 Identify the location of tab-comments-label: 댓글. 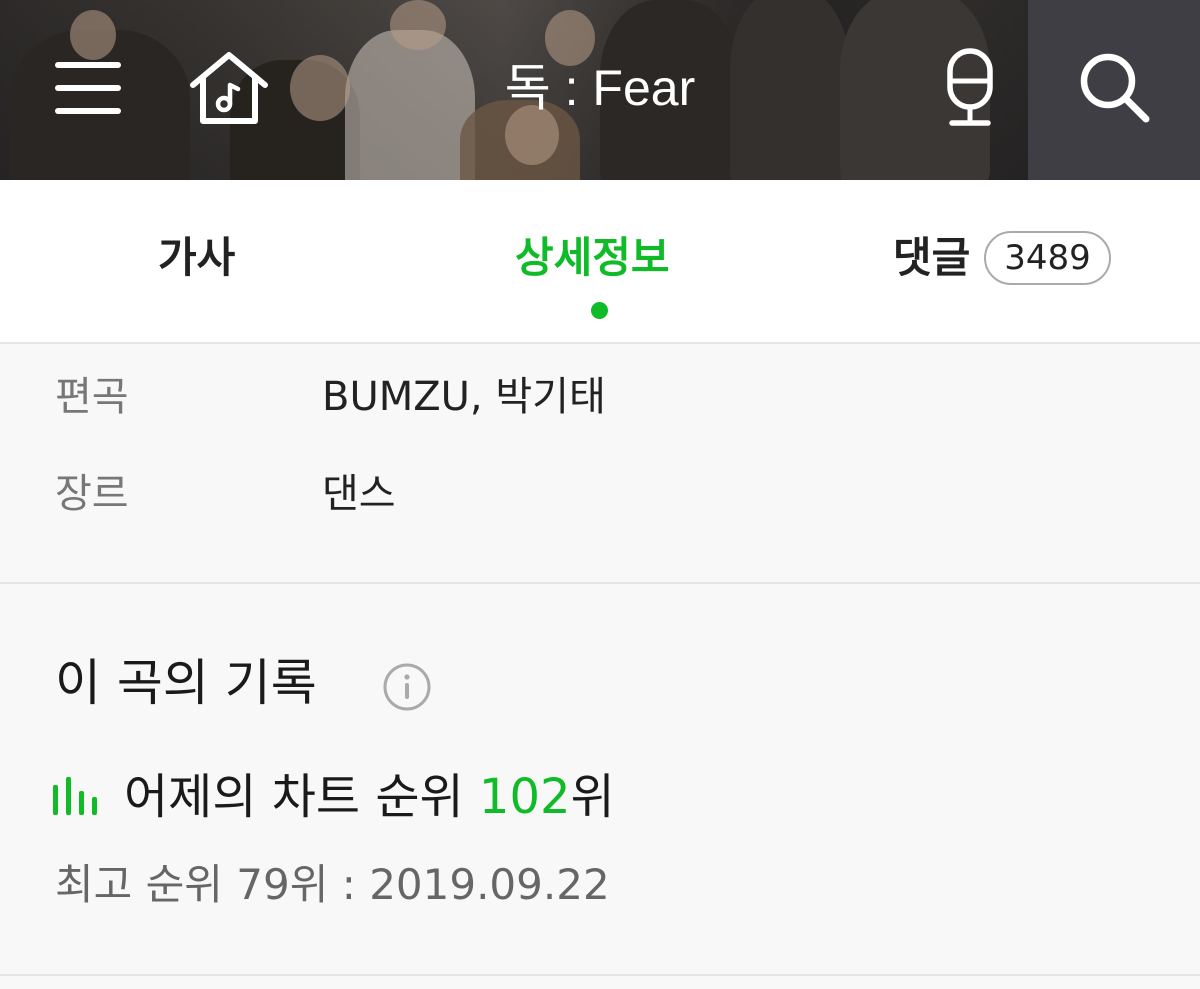
(932, 257).